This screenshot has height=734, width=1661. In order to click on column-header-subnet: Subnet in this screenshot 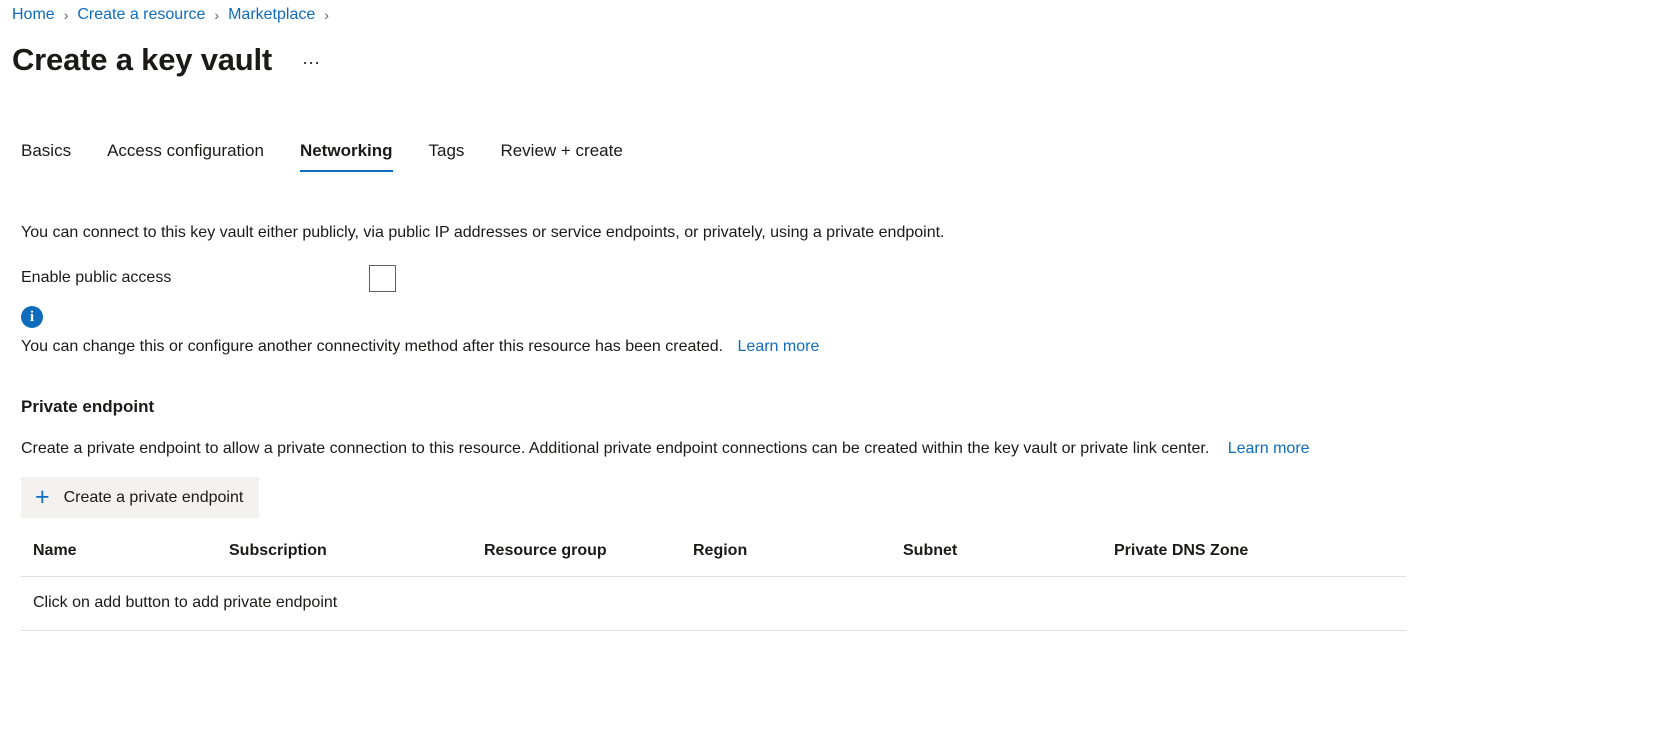, I will do `click(1008, 558)`.